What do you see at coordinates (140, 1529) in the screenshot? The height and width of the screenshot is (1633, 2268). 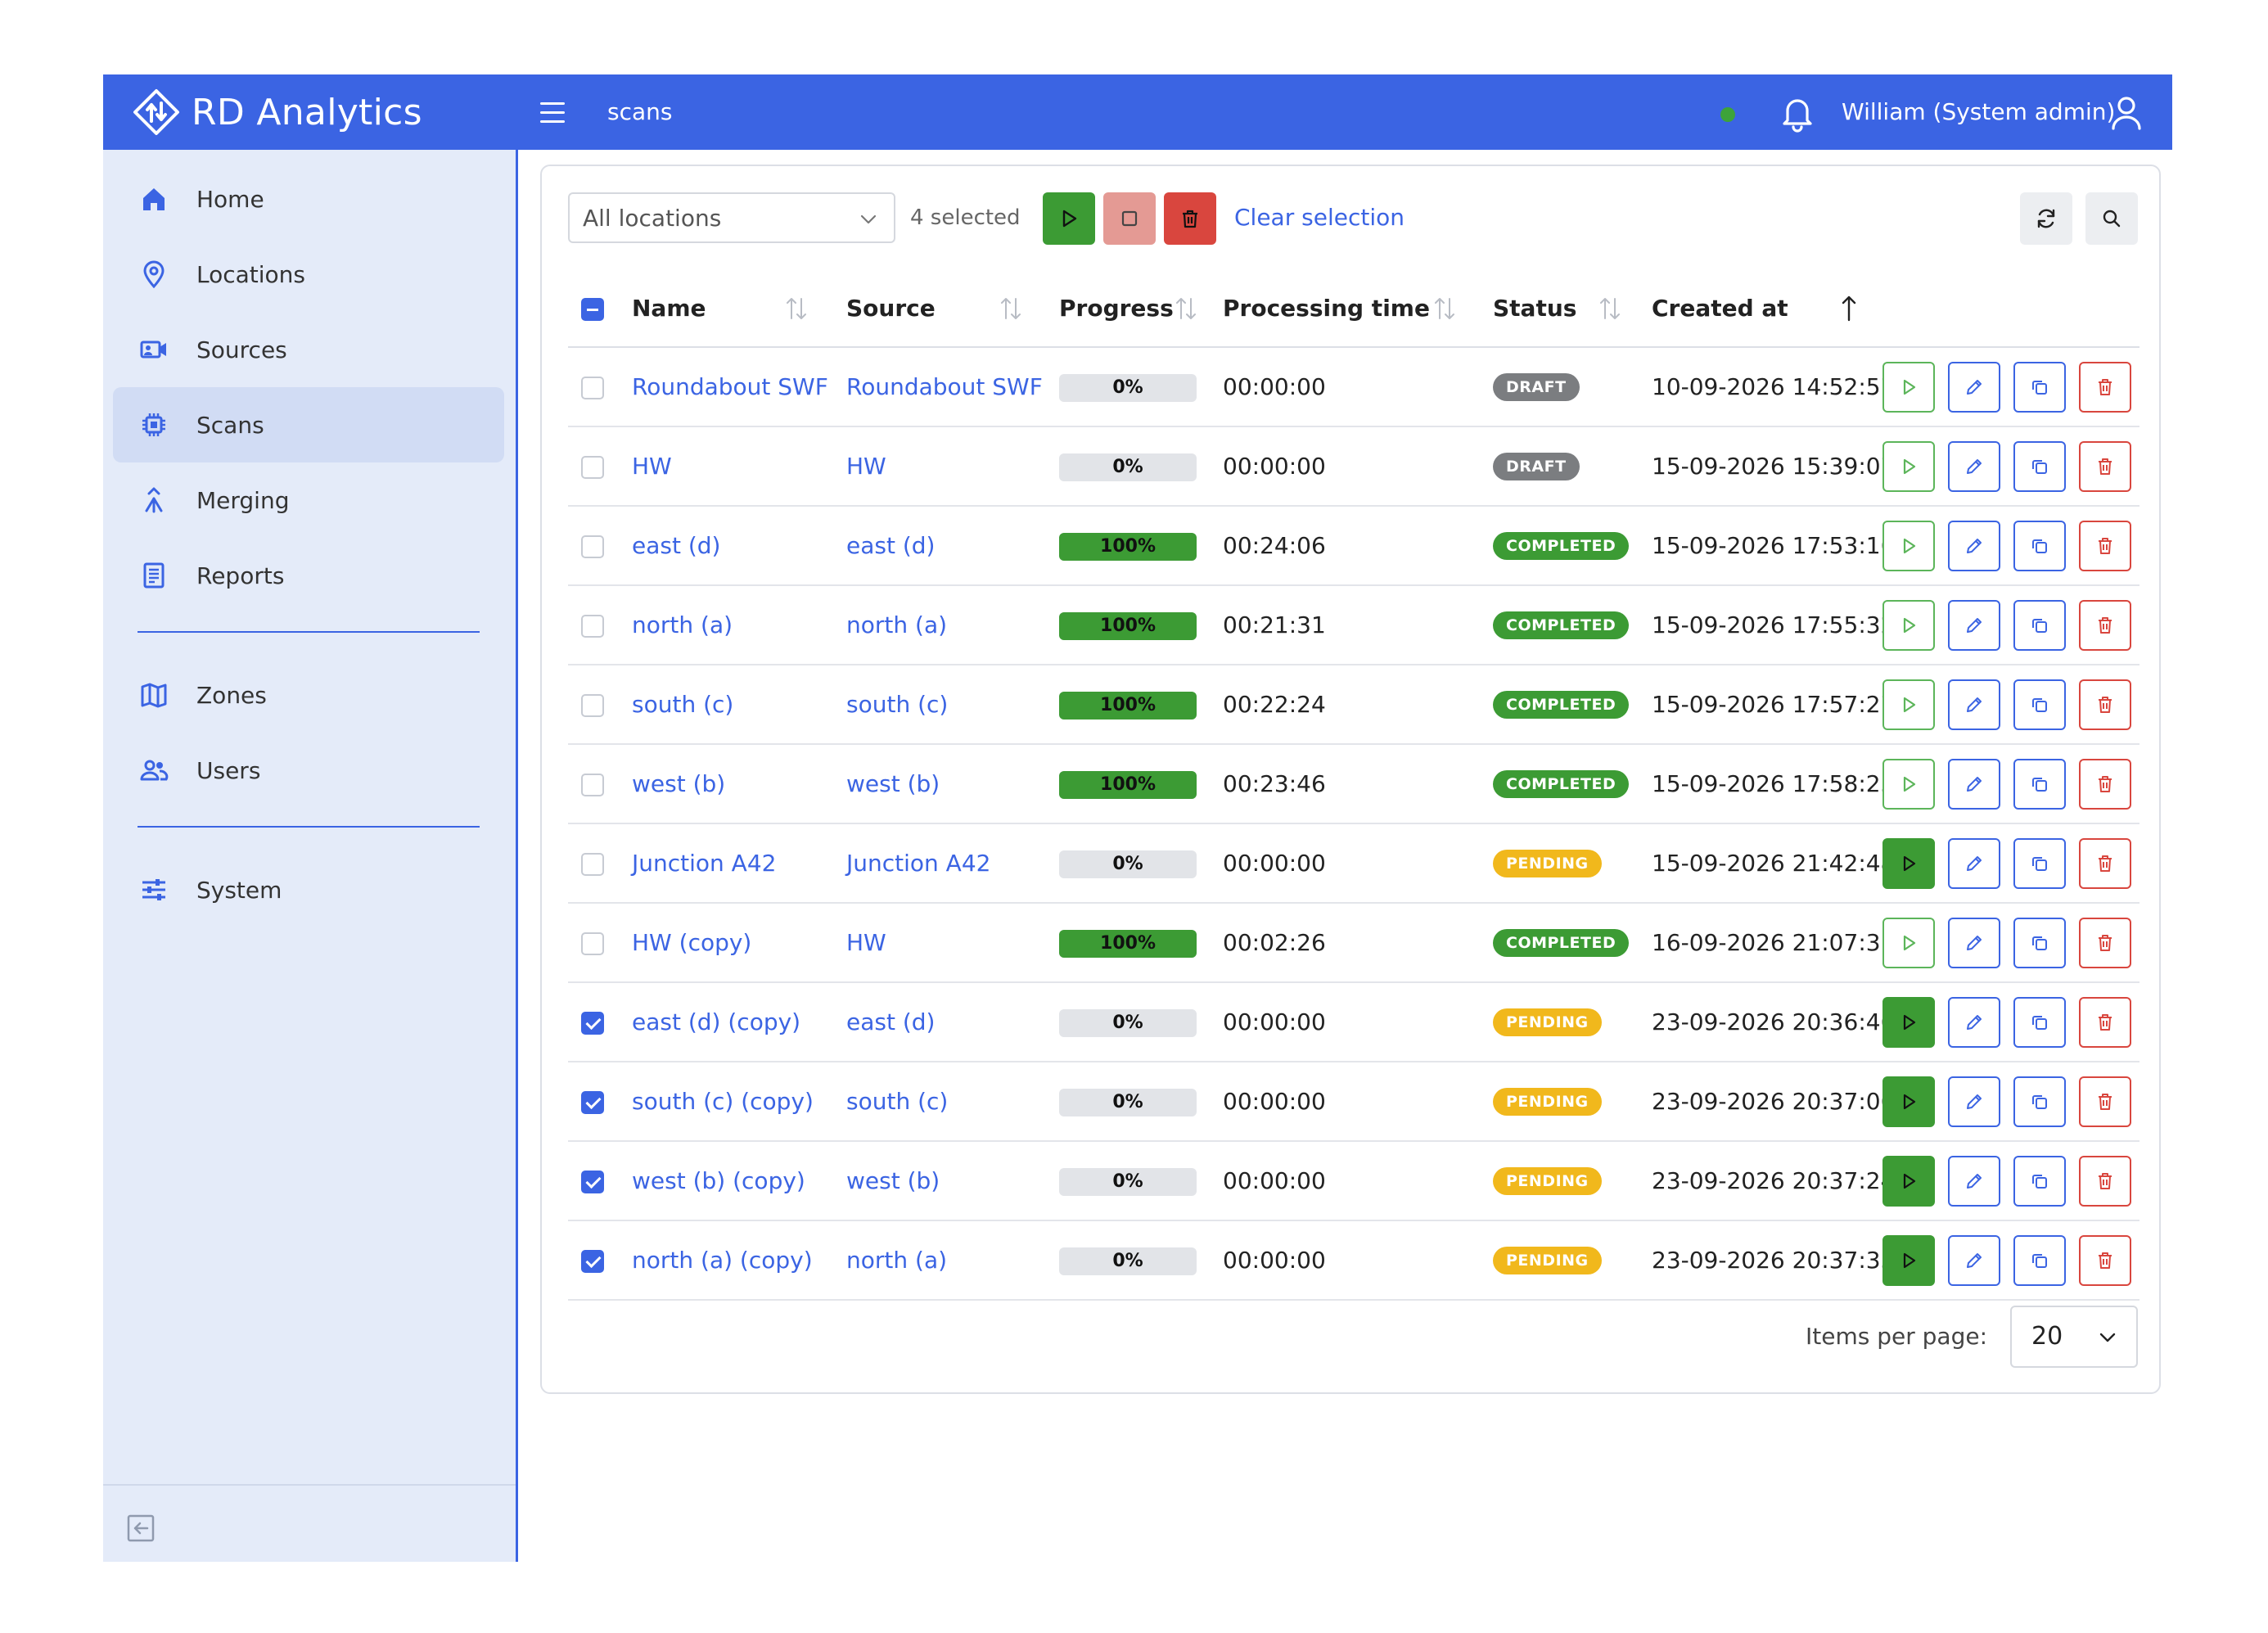 I see `collapse-icon` at bounding box center [140, 1529].